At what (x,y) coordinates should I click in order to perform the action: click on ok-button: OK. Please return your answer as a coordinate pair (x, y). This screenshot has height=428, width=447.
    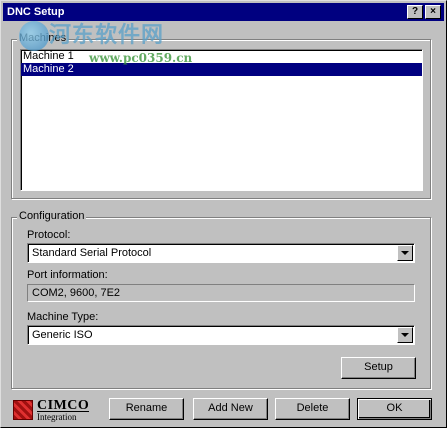
    Looking at the image, I should click on (394, 409).